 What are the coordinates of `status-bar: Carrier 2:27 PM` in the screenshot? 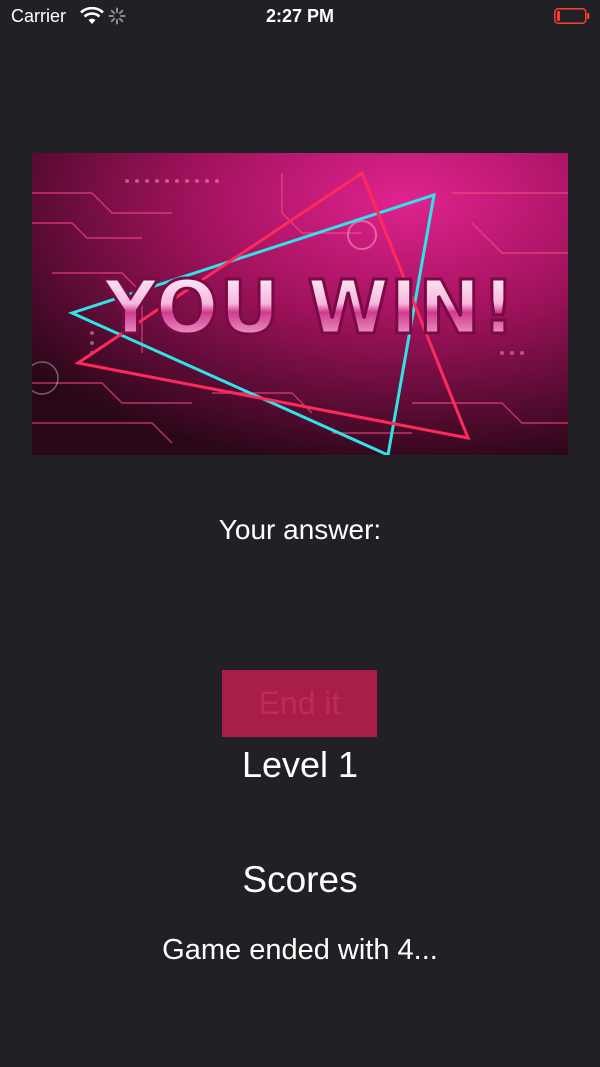 It's located at (300, 17).